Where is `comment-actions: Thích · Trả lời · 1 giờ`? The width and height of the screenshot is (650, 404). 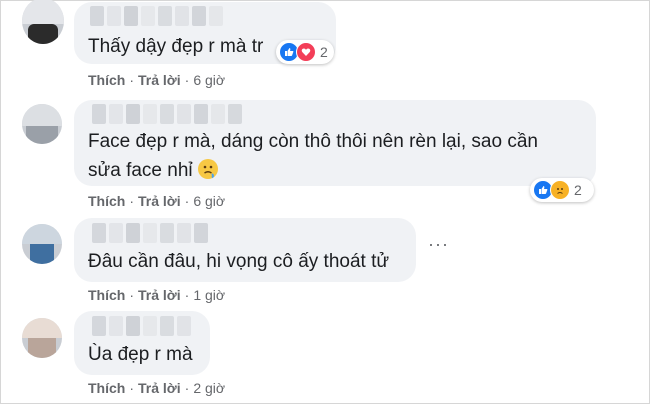
comment-actions: Thích · Trả lời · 1 giờ is located at coordinates (156, 295).